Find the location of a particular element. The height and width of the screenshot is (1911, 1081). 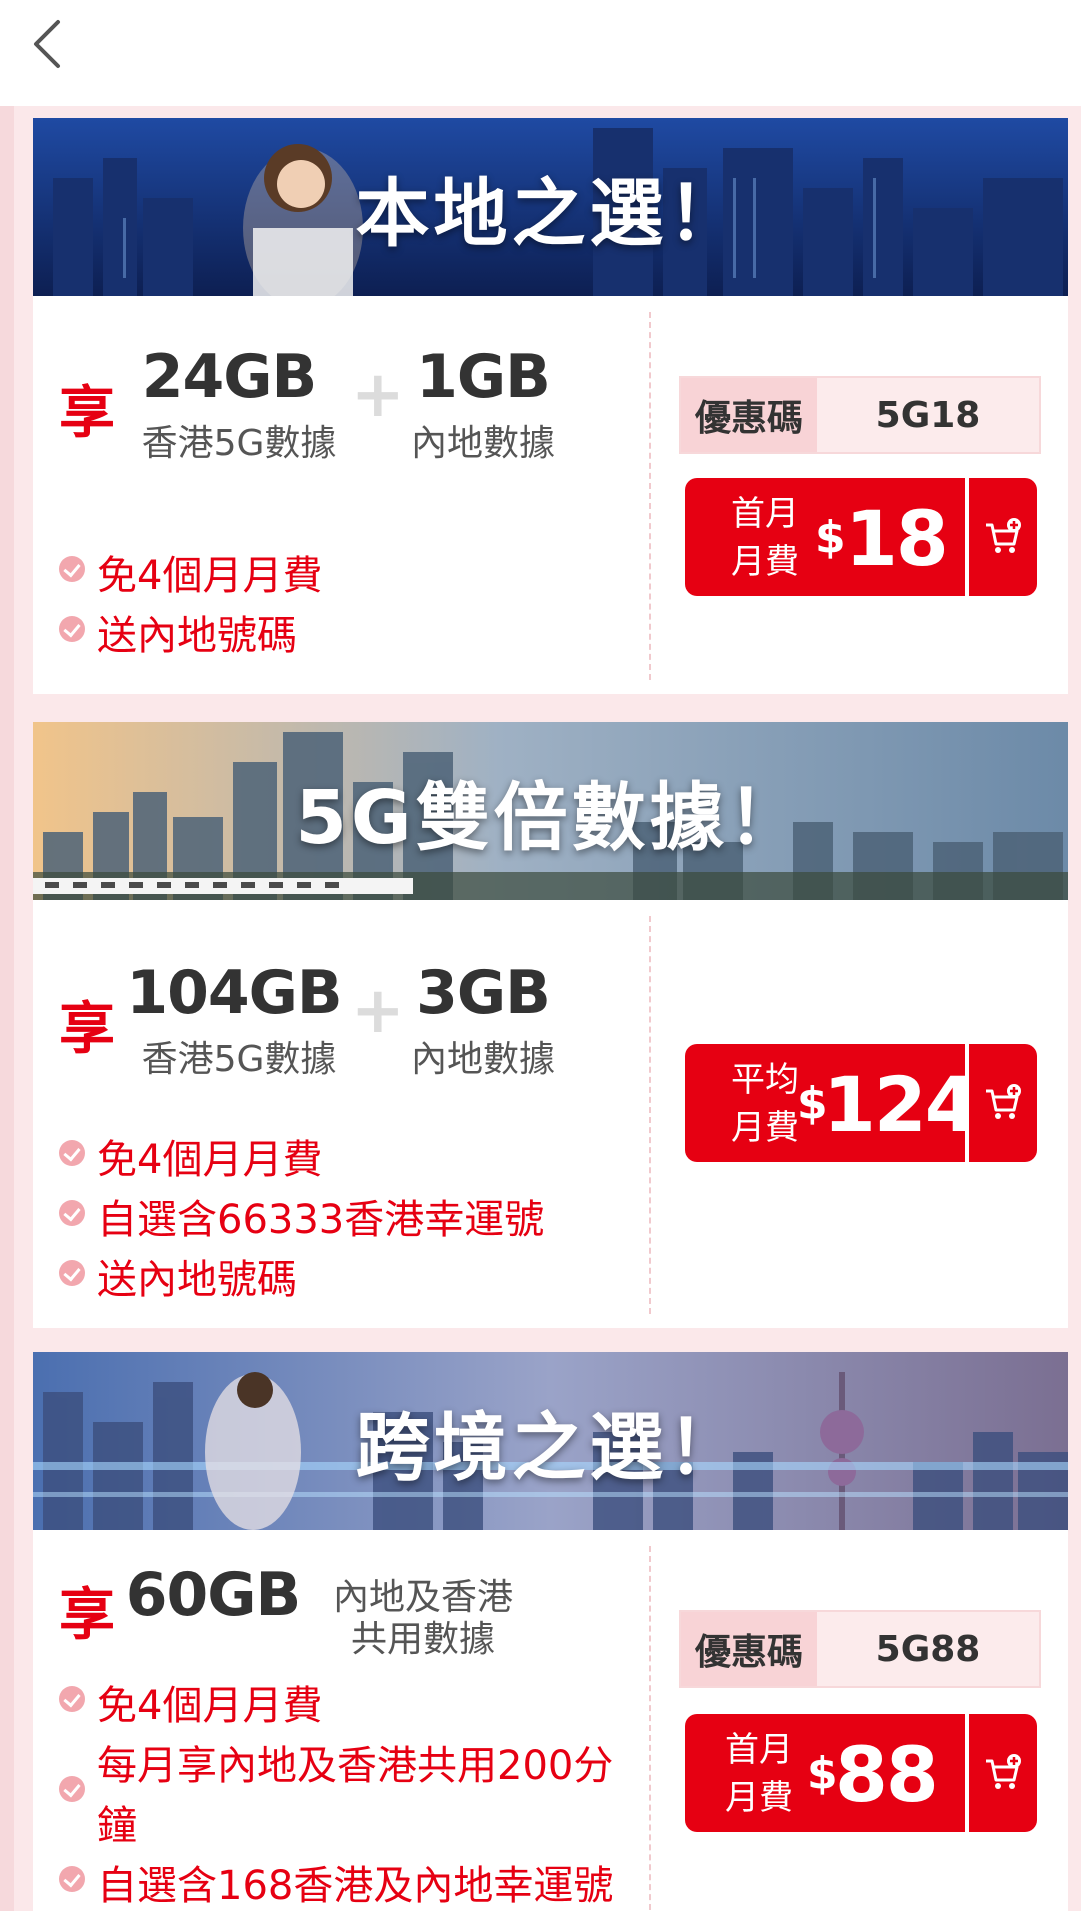

left-edge-strip is located at coordinates (7, 1008).